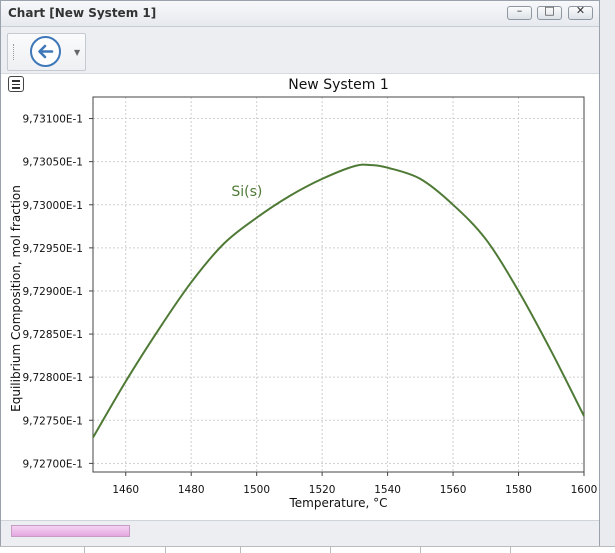  I want to click on y-tick-label: 9,72800E-1, so click(52, 378).